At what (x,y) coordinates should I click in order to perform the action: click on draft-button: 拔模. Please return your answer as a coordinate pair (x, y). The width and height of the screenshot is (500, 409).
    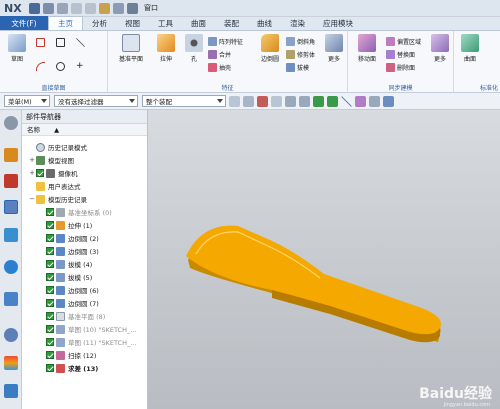
    Looking at the image, I should click on (297, 67).